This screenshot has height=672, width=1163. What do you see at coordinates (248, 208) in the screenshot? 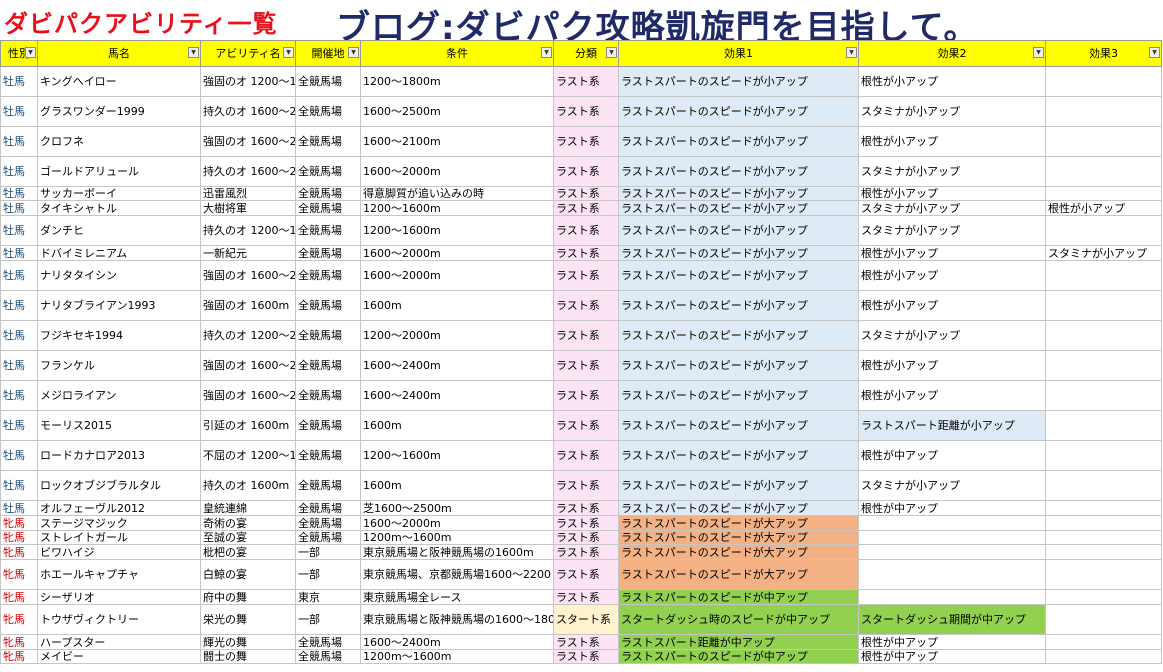
I see `ability-name-cell: 大樹将軍` at bounding box center [248, 208].